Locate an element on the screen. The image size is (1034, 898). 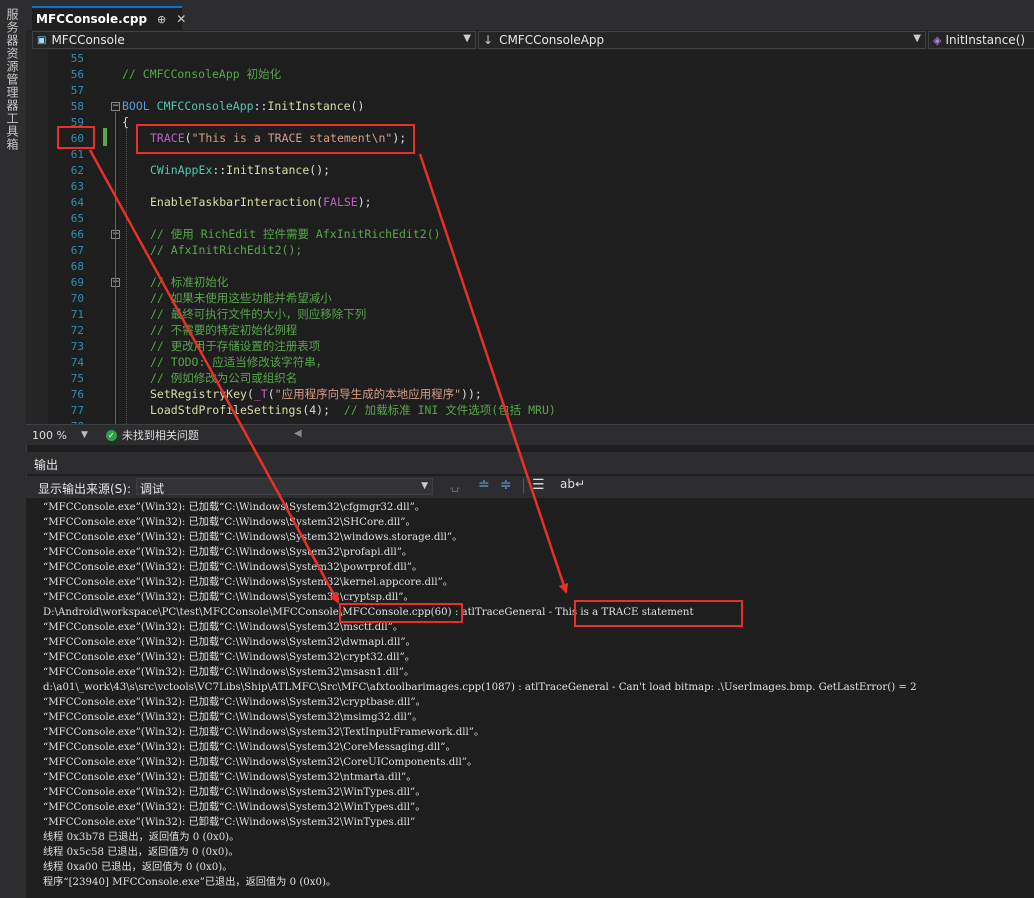
arrow-line-to-source is located at coordinates (214, 376).